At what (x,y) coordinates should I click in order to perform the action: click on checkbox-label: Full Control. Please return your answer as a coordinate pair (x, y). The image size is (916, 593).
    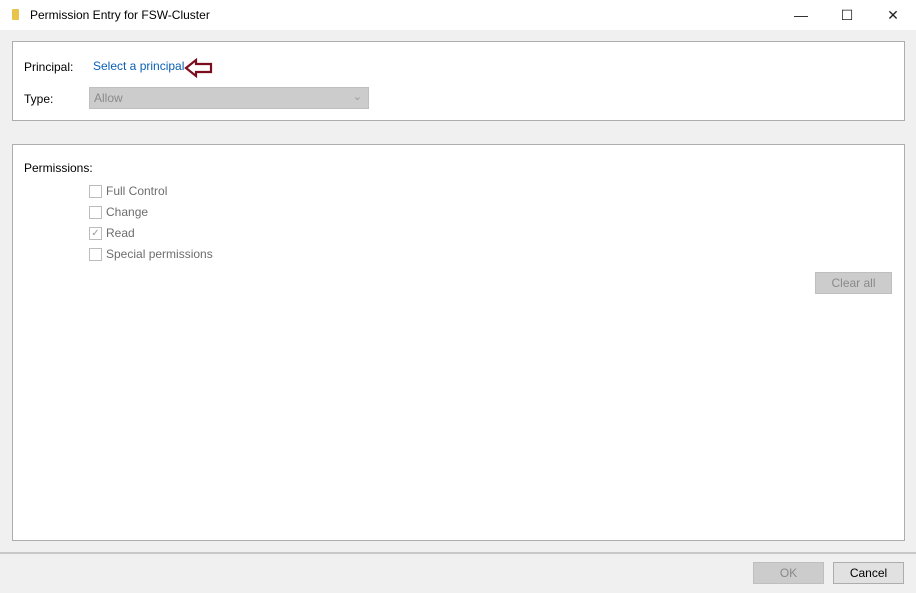
    Looking at the image, I should click on (137, 191).